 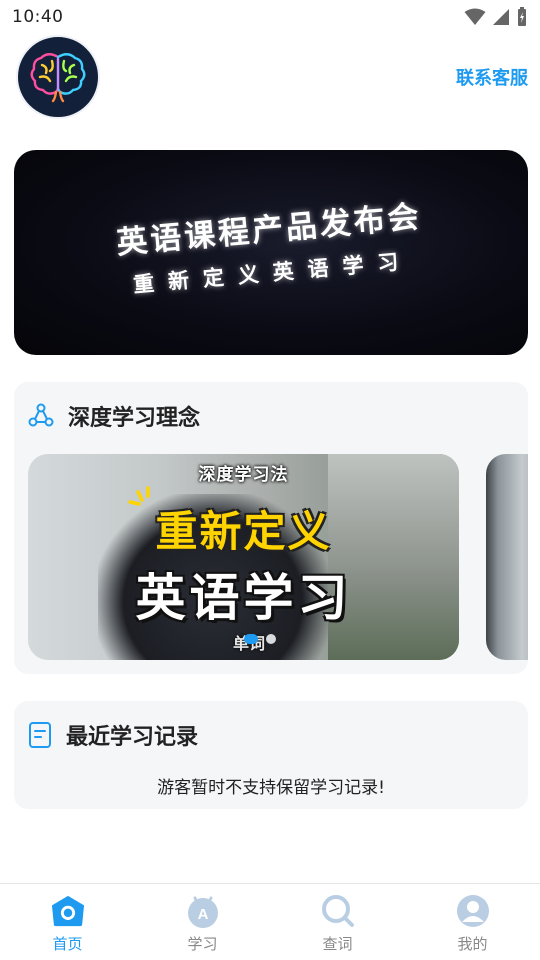 I want to click on carousel-dot-active, so click(x=251, y=639).